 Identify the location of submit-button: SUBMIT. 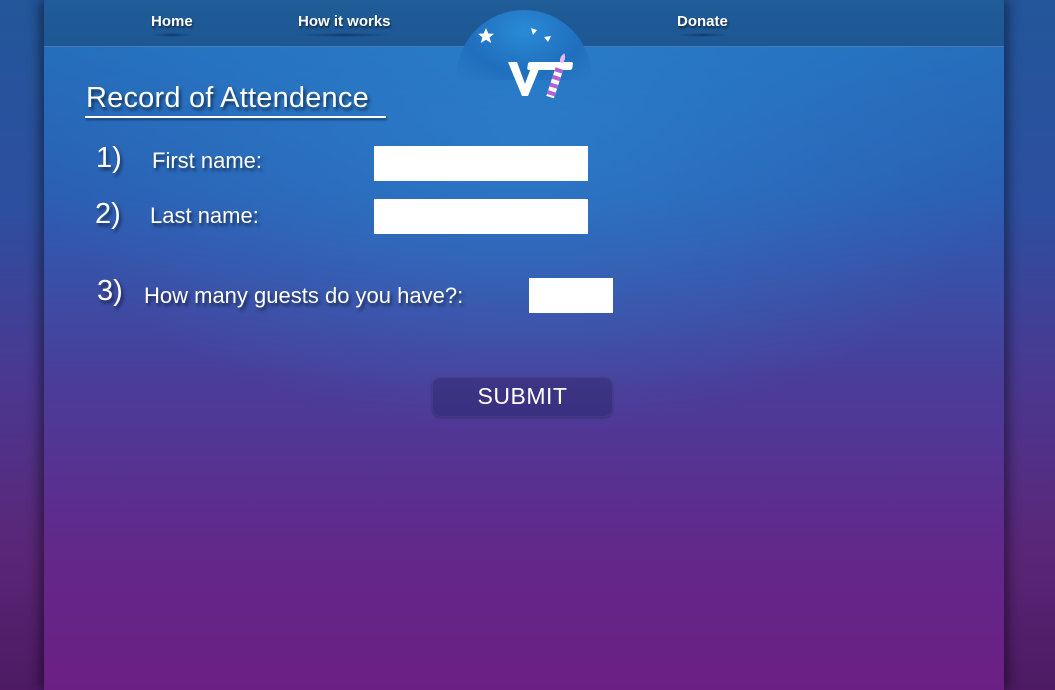
(522, 397).